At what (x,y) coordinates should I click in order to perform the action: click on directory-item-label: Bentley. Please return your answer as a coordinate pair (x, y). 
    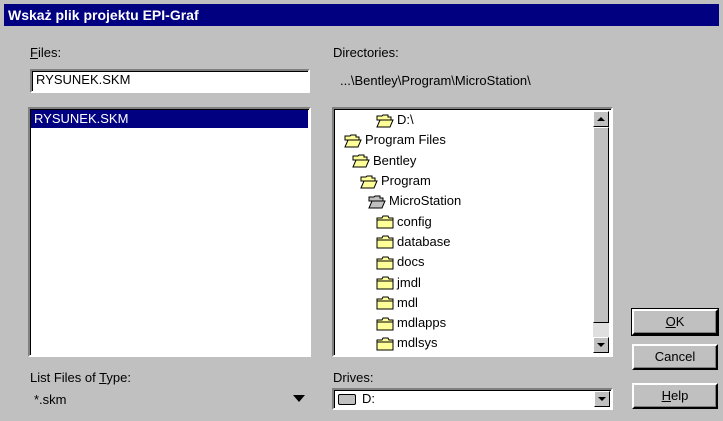
    Looking at the image, I should click on (395, 160).